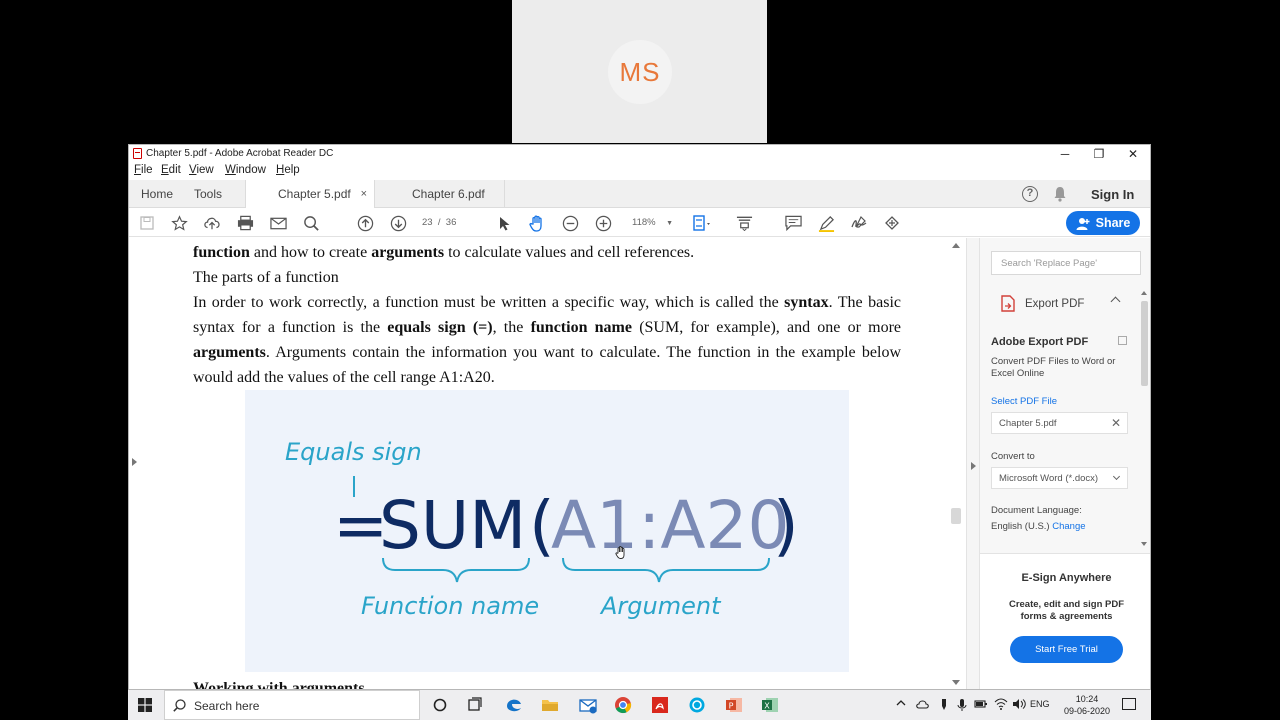 This screenshot has width=1280, height=720. Describe the element at coordinates (475, 705) in the screenshot. I see `task-view-icon` at that location.